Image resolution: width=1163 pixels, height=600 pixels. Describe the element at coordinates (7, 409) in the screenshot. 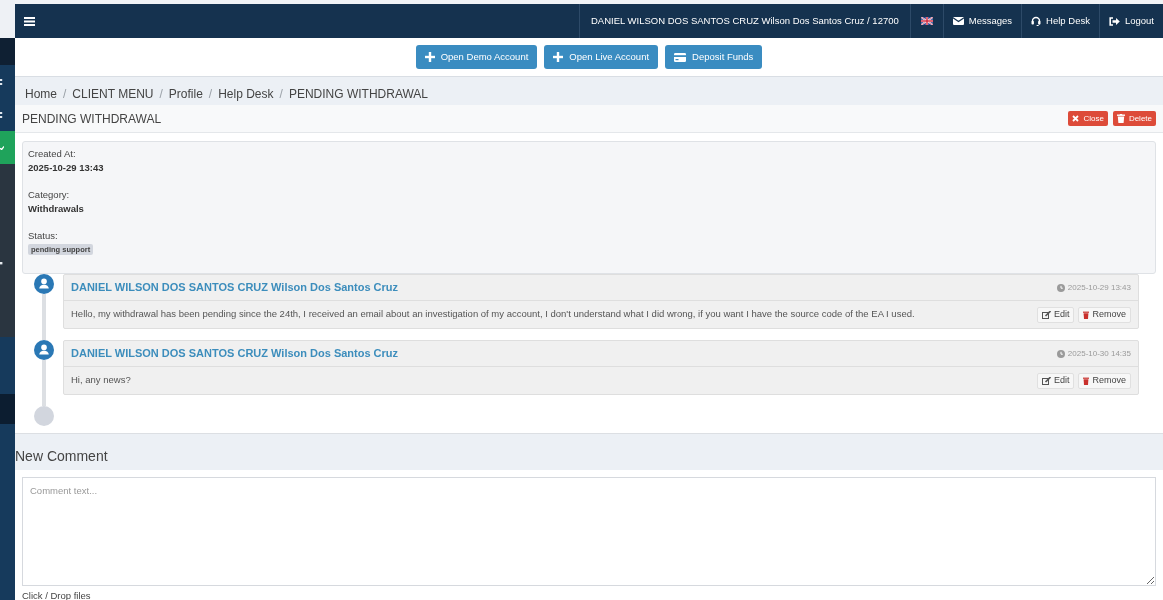

I see `sidebar-section-header` at that location.